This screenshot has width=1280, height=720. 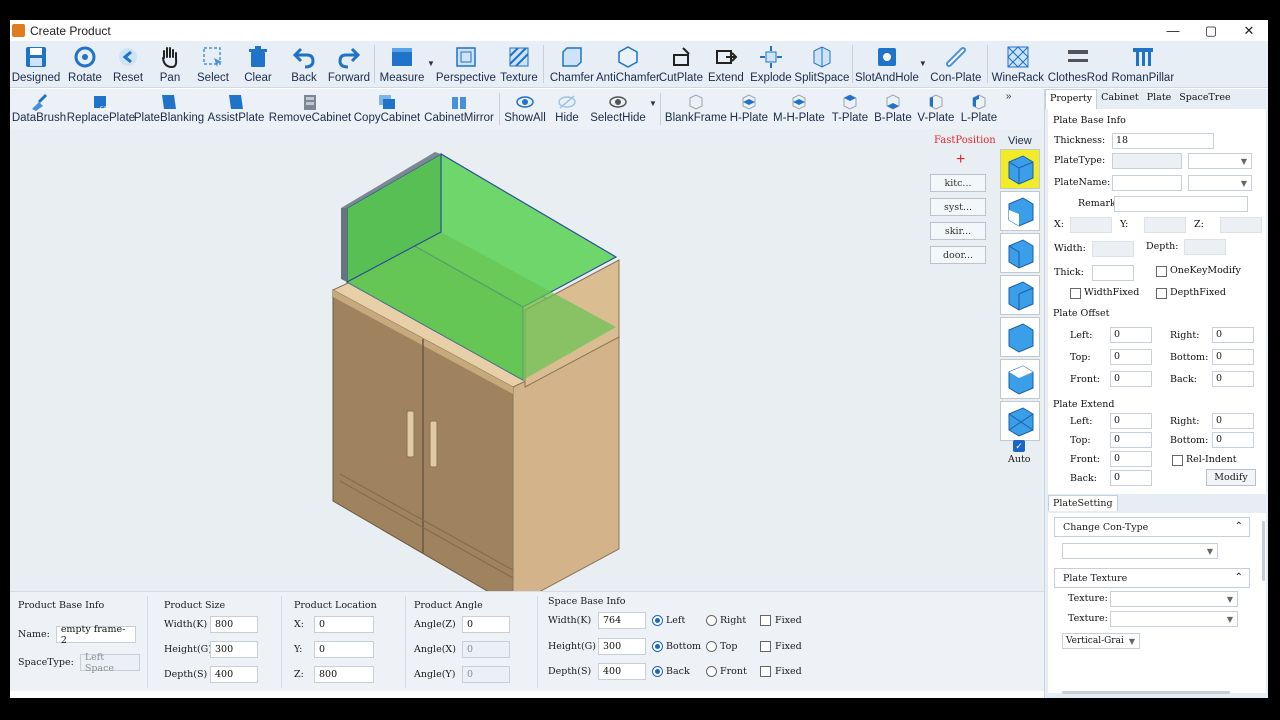 I want to click on assistplate-button: AssistPlate, so click(x=236, y=109).